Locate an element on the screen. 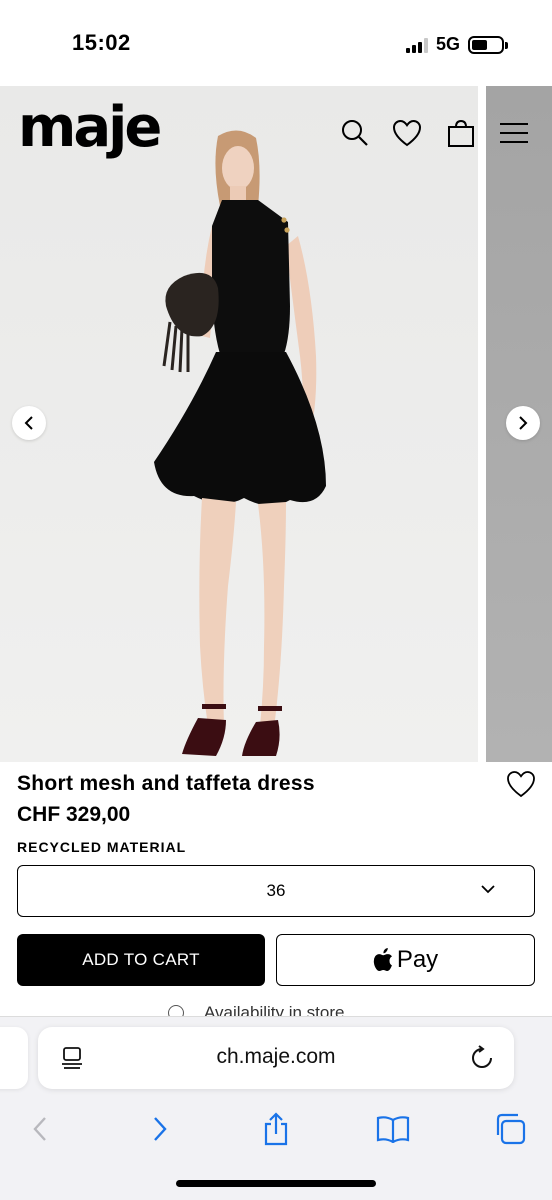 The height and width of the screenshot is (1200, 552). home-indicator is located at coordinates (276, 1183).